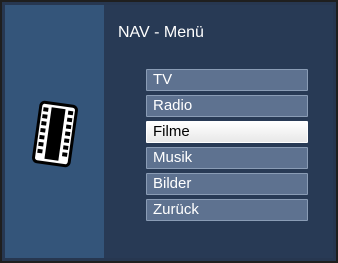 This screenshot has width=338, height=263. I want to click on menu-item-filme: Filme, so click(227, 132).